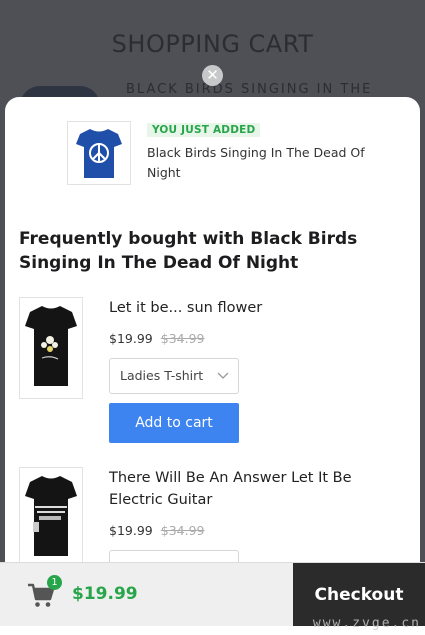 The image size is (425, 635). What do you see at coordinates (254, 308) in the screenshot?
I see `product-name: Let it be... sun flower` at bounding box center [254, 308].